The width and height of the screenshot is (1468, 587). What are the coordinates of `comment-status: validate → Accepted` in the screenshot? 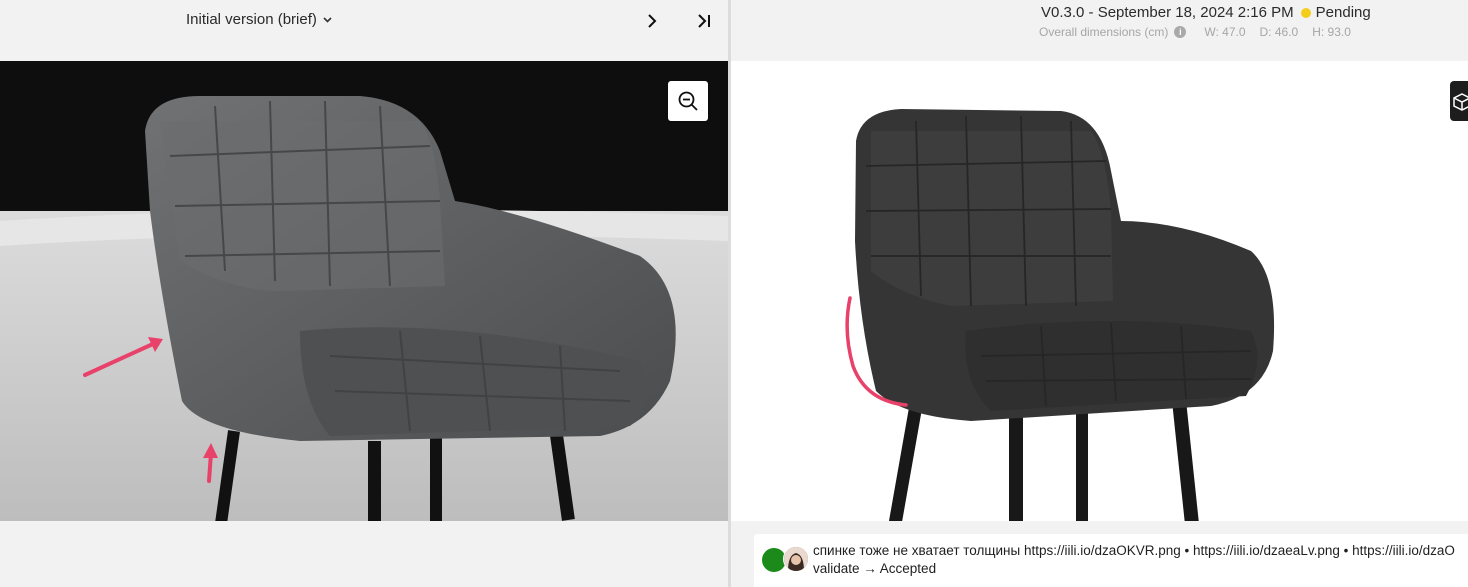 It's located at (875, 568).